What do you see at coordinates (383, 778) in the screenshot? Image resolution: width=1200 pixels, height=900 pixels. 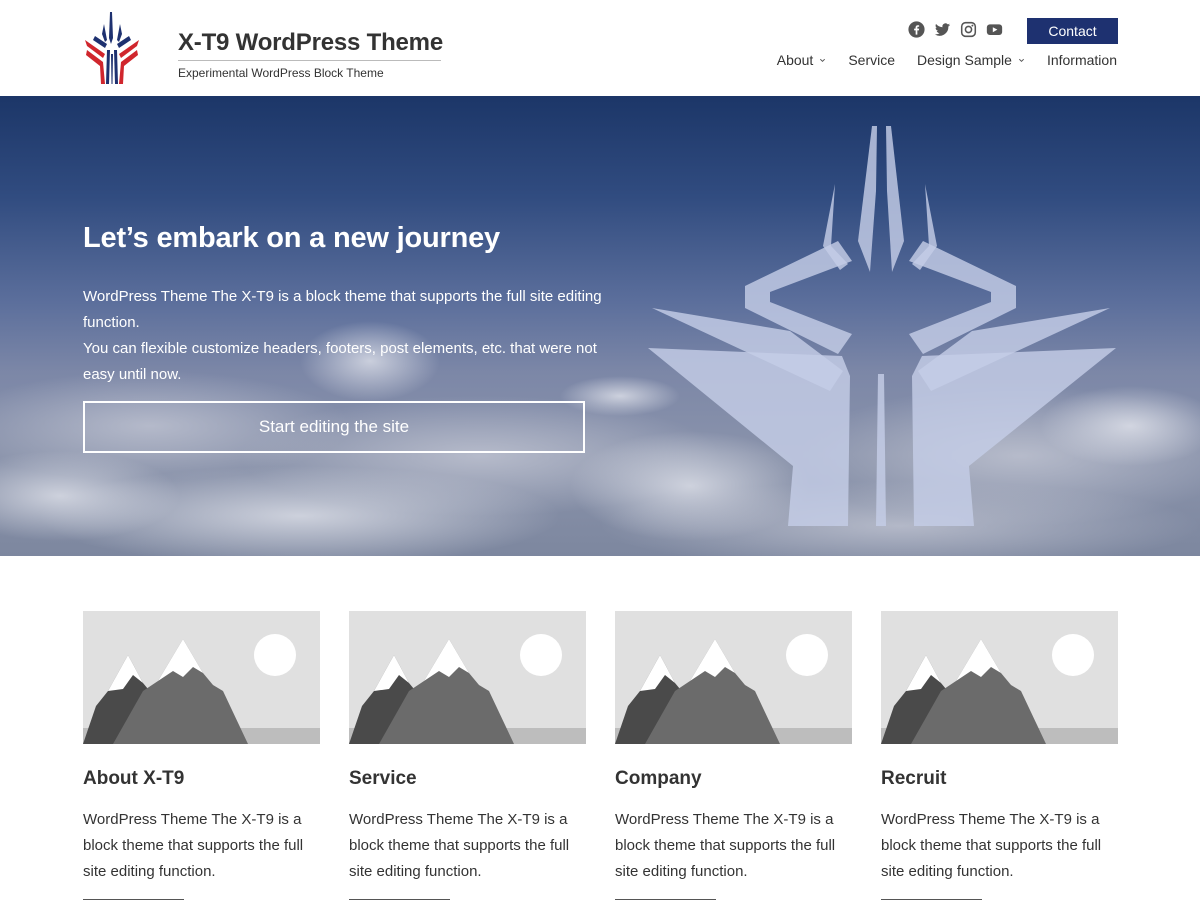 I see `card-title: Service` at bounding box center [383, 778].